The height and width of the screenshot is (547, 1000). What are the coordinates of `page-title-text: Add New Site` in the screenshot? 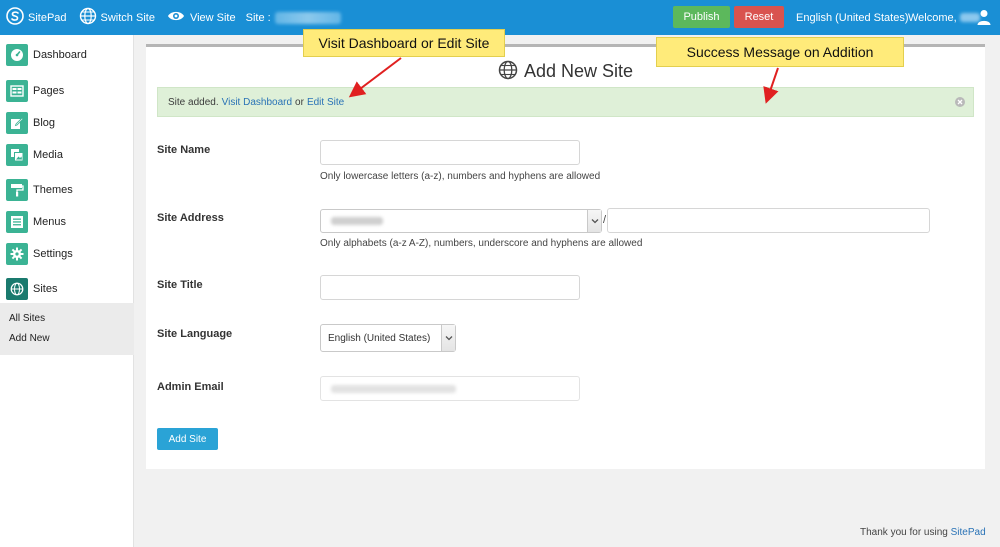 It's located at (578, 71).